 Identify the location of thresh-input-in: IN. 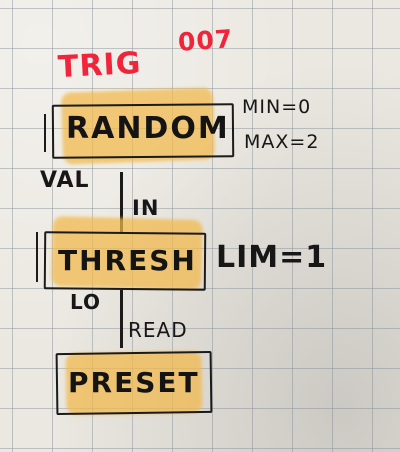
(146, 208).